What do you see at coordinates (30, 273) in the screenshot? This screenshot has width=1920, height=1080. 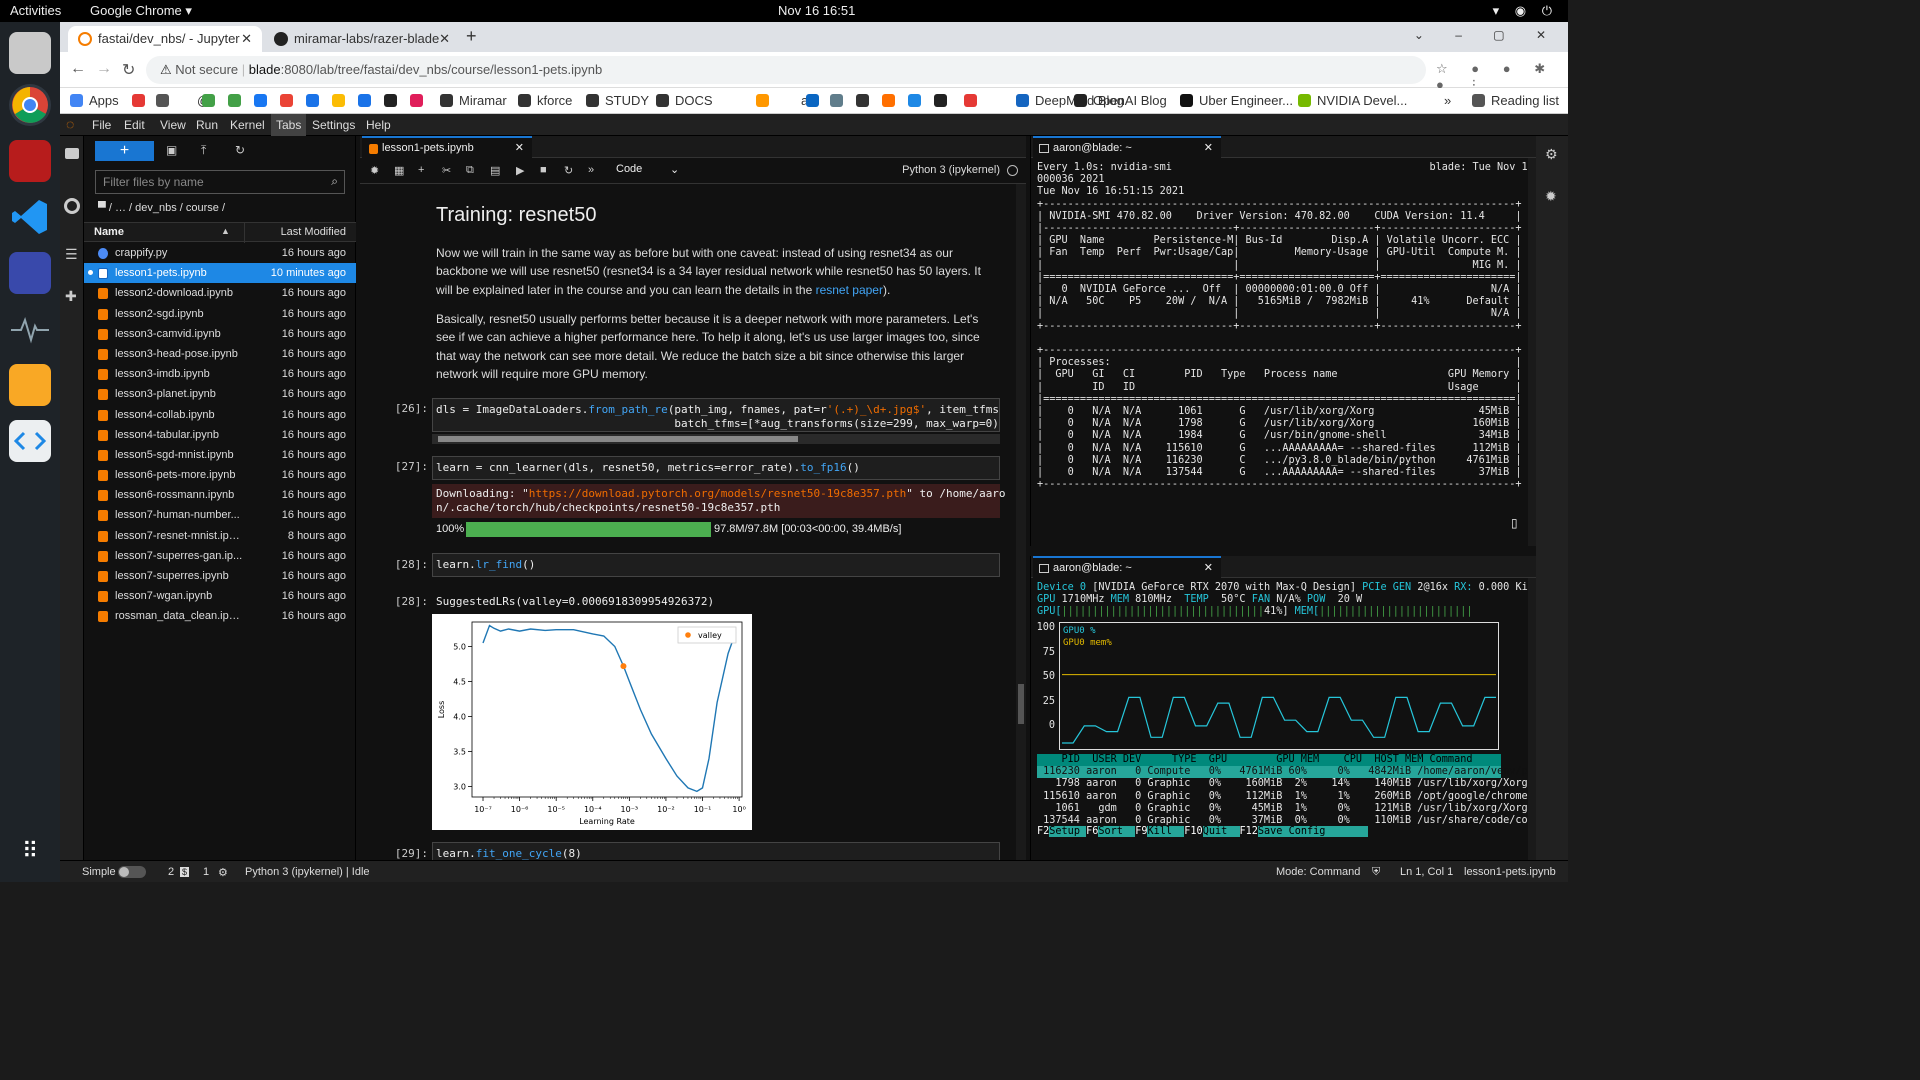 I see `screenshot-icon` at bounding box center [30, 273].